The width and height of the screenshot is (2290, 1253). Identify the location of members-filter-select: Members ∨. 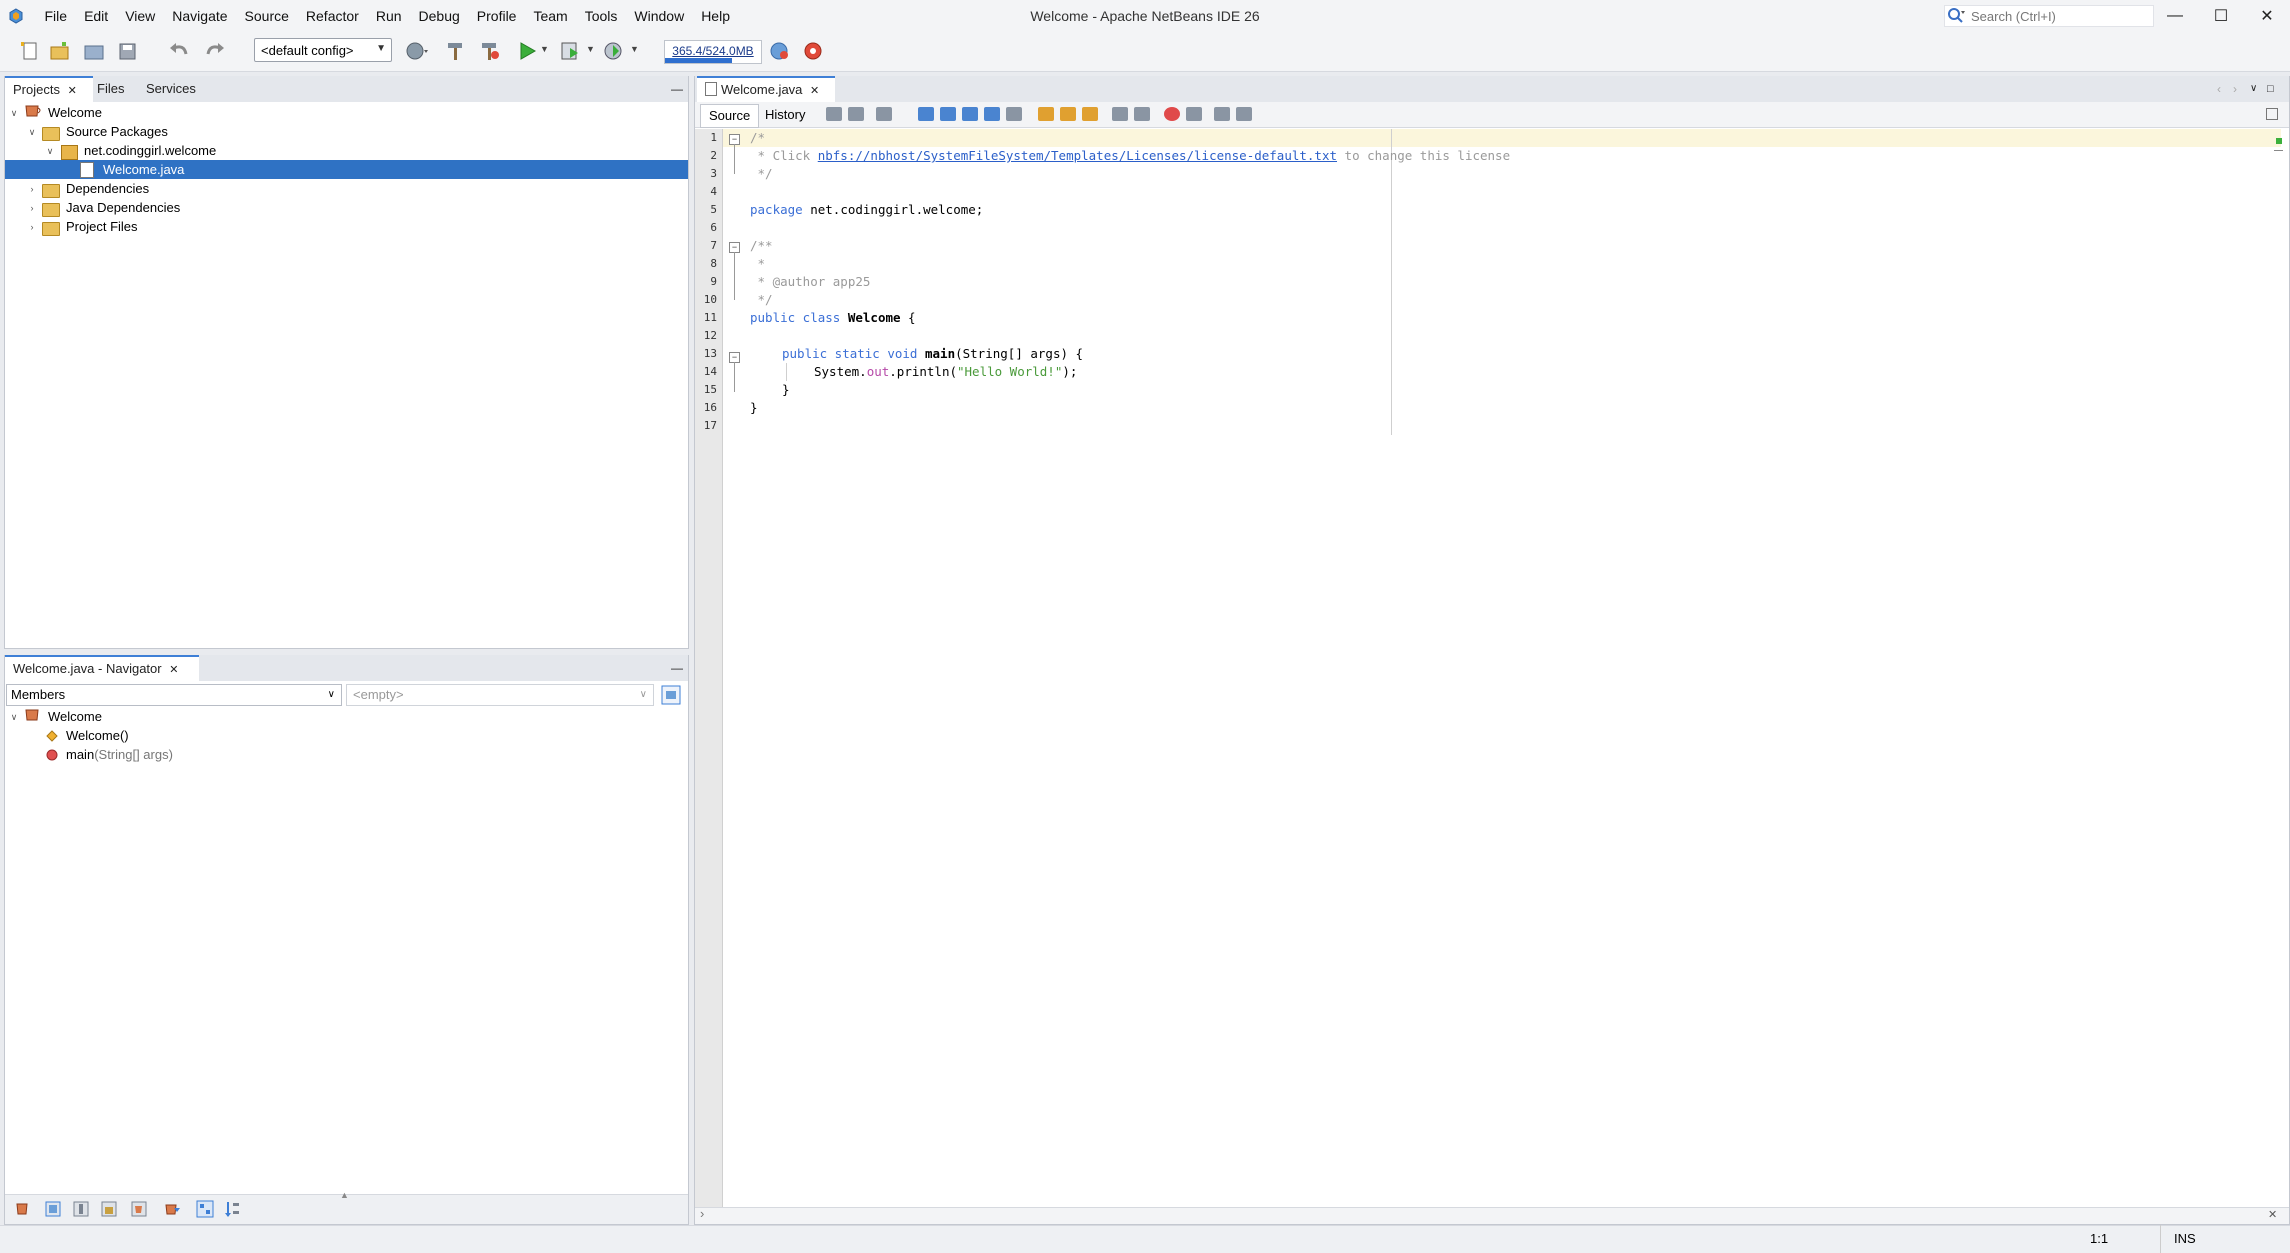
(174, 695).